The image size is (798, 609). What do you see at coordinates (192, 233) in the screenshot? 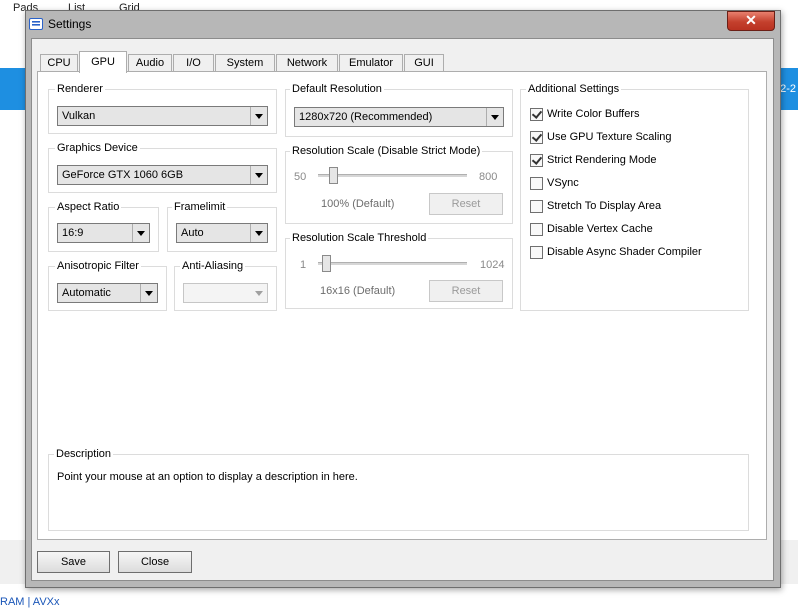
I see `framelimit-value: Auto` at bounding box center [192, 233].